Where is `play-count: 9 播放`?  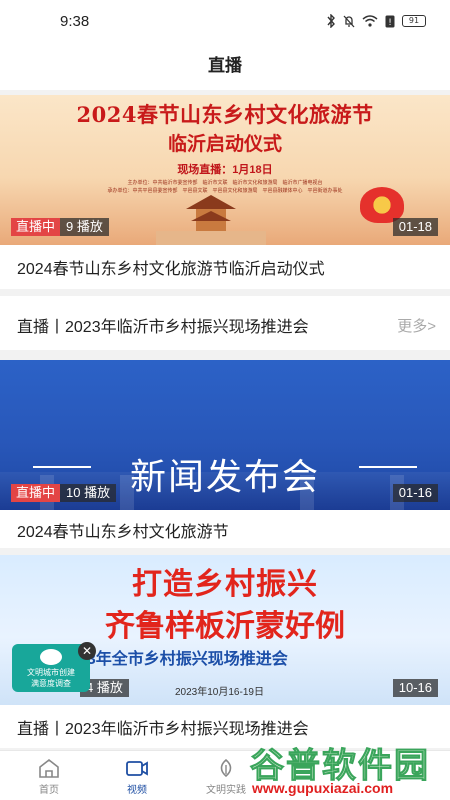
play-count: 9 播放 is located at coordinates (84, 227).